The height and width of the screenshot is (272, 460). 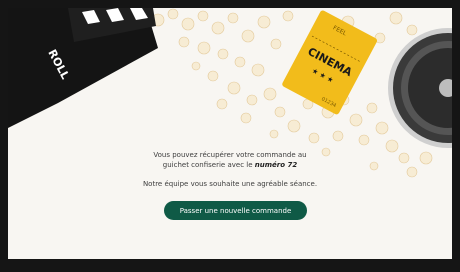 I want to click on clapperboard-icon: ROLL, so click(x=83, y=68).